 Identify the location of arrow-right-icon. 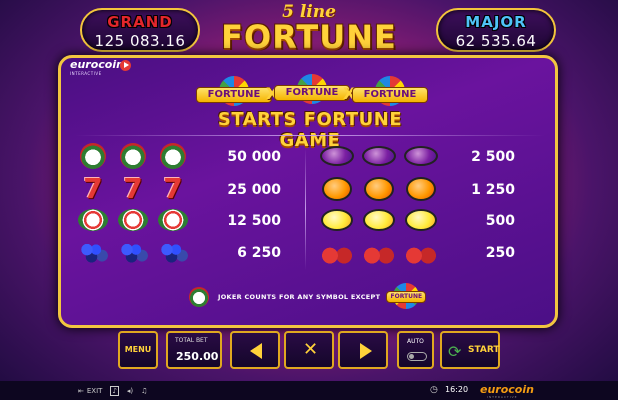
(366, 351).